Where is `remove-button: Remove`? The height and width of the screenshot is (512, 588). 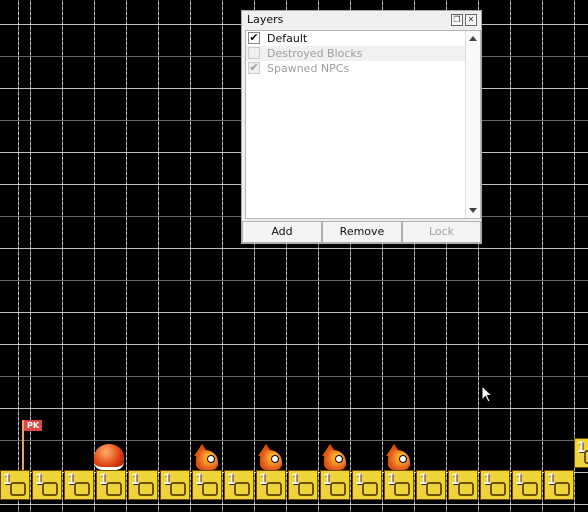 remove-button: Remove is located at coordinates (362, 232).